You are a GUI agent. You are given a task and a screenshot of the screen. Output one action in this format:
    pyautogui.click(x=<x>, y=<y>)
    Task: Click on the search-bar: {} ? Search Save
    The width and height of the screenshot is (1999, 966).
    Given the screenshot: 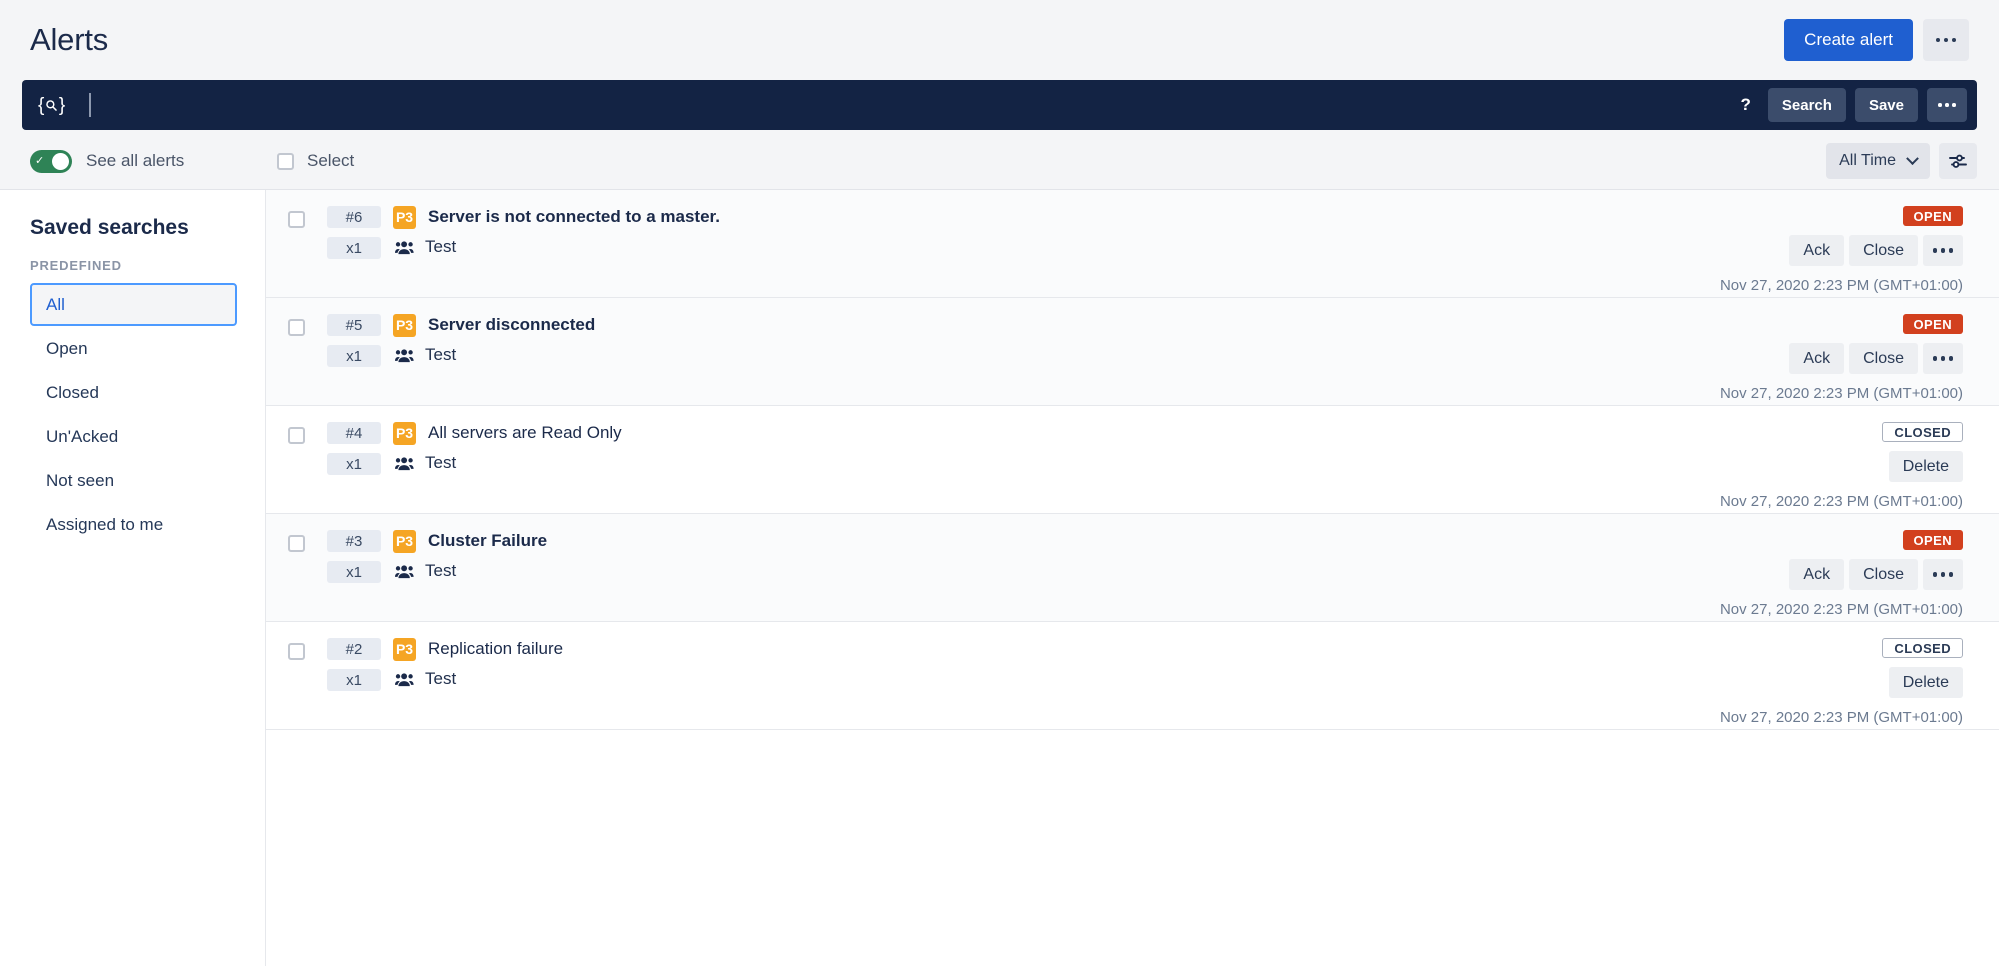 What is the action you would take?
    pyautogui.click(x=999, y=105)
    